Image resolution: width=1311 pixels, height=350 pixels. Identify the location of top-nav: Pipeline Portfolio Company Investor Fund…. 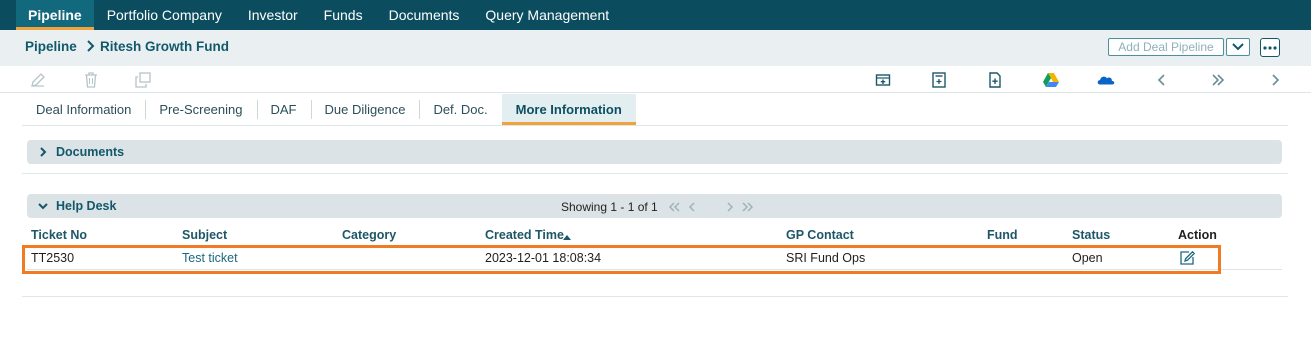
(655, 15).